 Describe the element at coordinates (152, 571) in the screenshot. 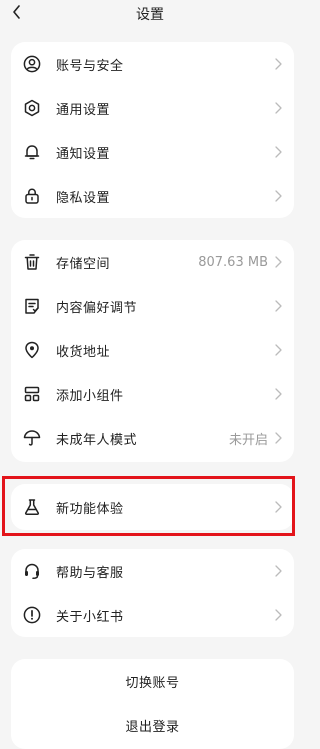

I see `settings-item-help-support: 帮助与客服` at that location.